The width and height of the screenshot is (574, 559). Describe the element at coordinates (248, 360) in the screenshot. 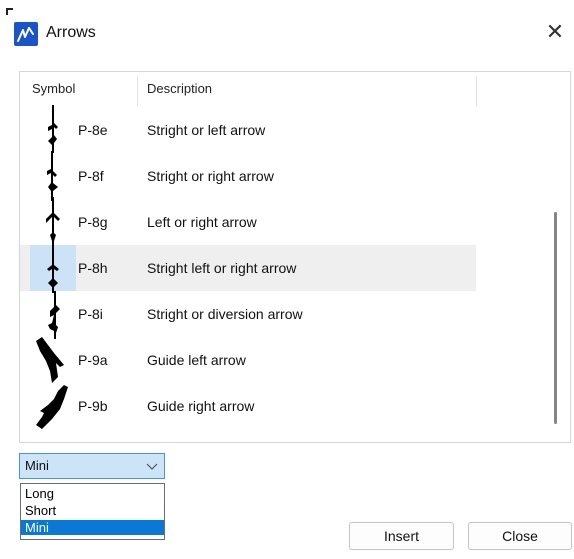

I see `list-item: P-9a Guide left arrow` at that location.